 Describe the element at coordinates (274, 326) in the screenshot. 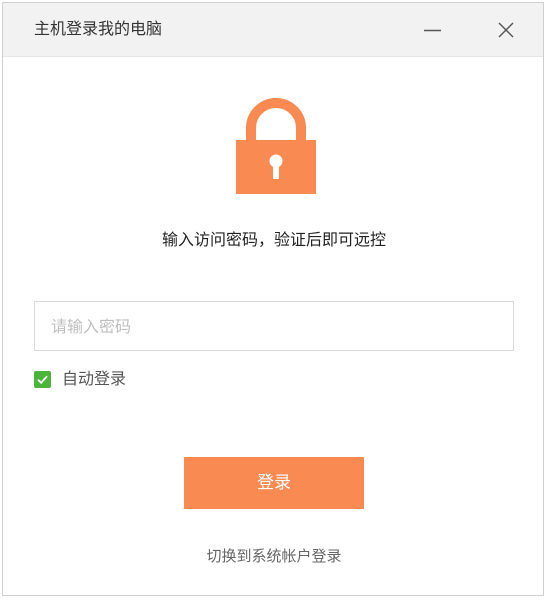

I see `password-input` at that location.